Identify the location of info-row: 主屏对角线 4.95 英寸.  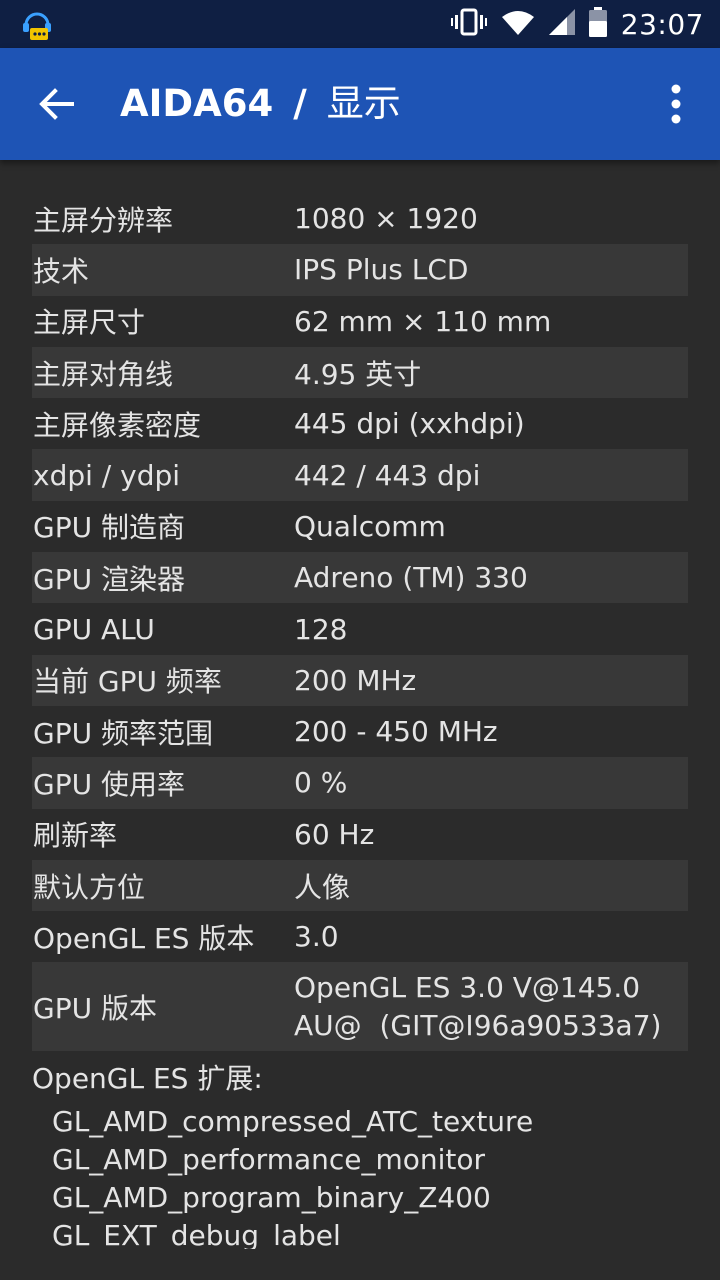
(360, 372).